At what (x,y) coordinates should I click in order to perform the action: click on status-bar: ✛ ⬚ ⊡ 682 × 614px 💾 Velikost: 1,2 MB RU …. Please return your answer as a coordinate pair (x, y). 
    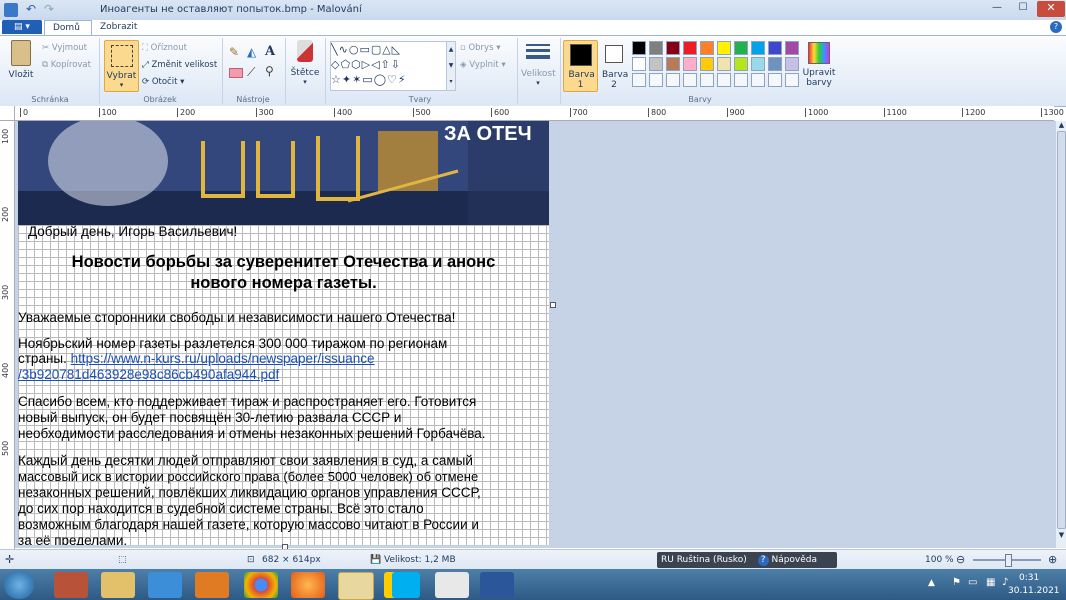
    Looking at the image, I should click on (533, 559).